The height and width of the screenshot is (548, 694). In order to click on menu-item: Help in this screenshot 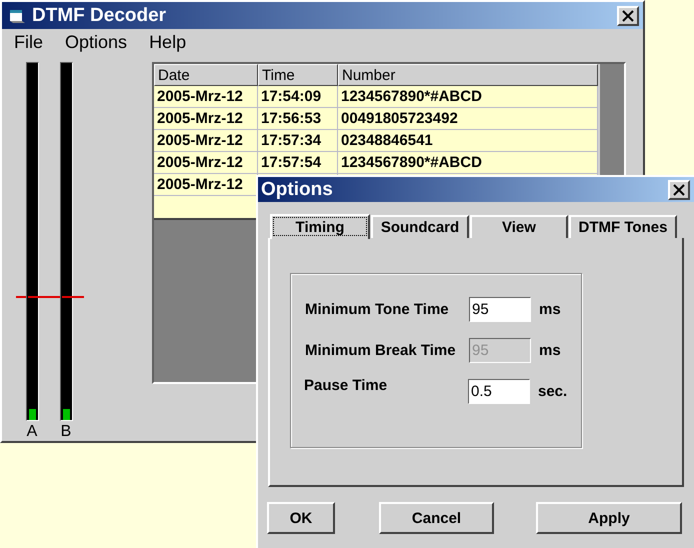, I will do `click(167, 42)`.